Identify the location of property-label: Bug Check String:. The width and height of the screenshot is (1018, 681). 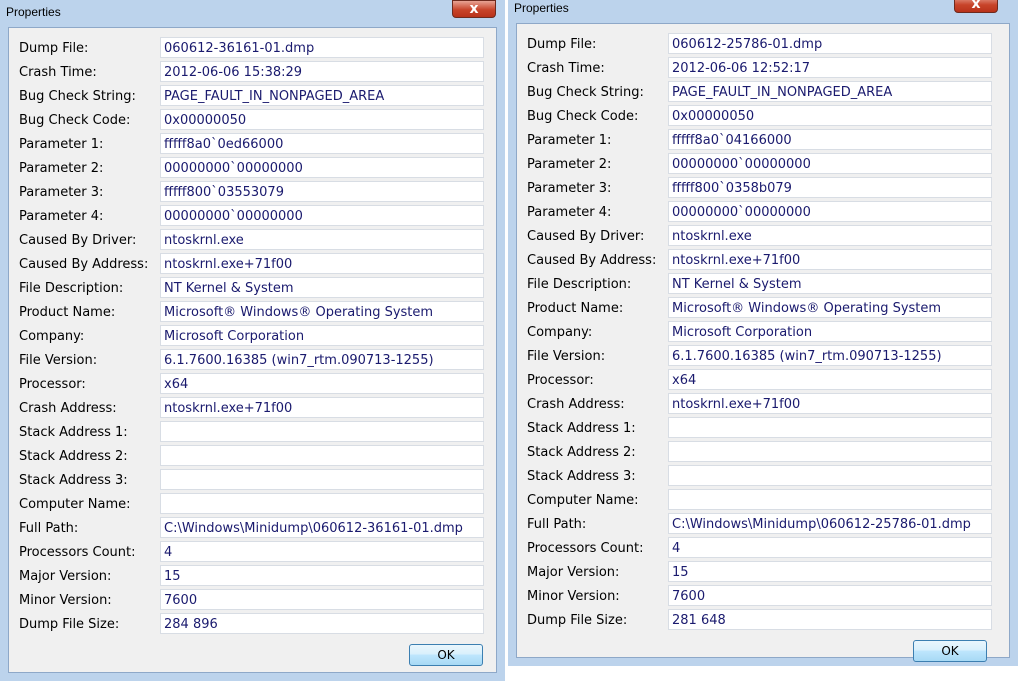
(585, 92).